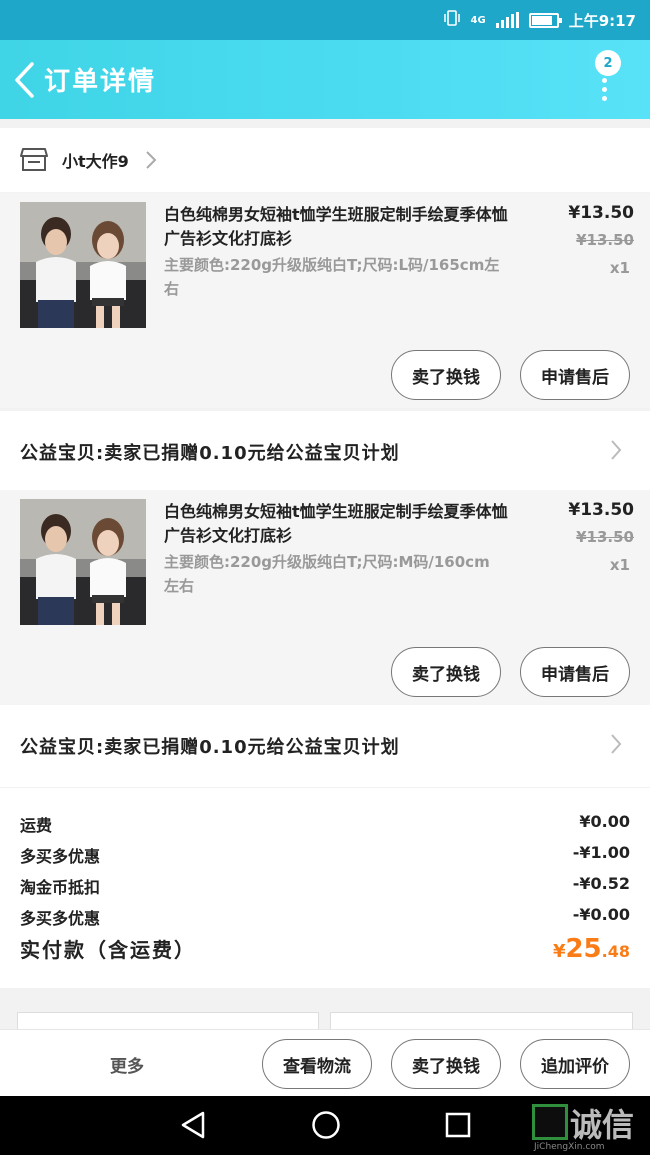 This screenshot has height=1155, width=650. Describe the element at coordinates (601, 852) in the screenshot. I see `summary-value: -¥1.00` at that location.